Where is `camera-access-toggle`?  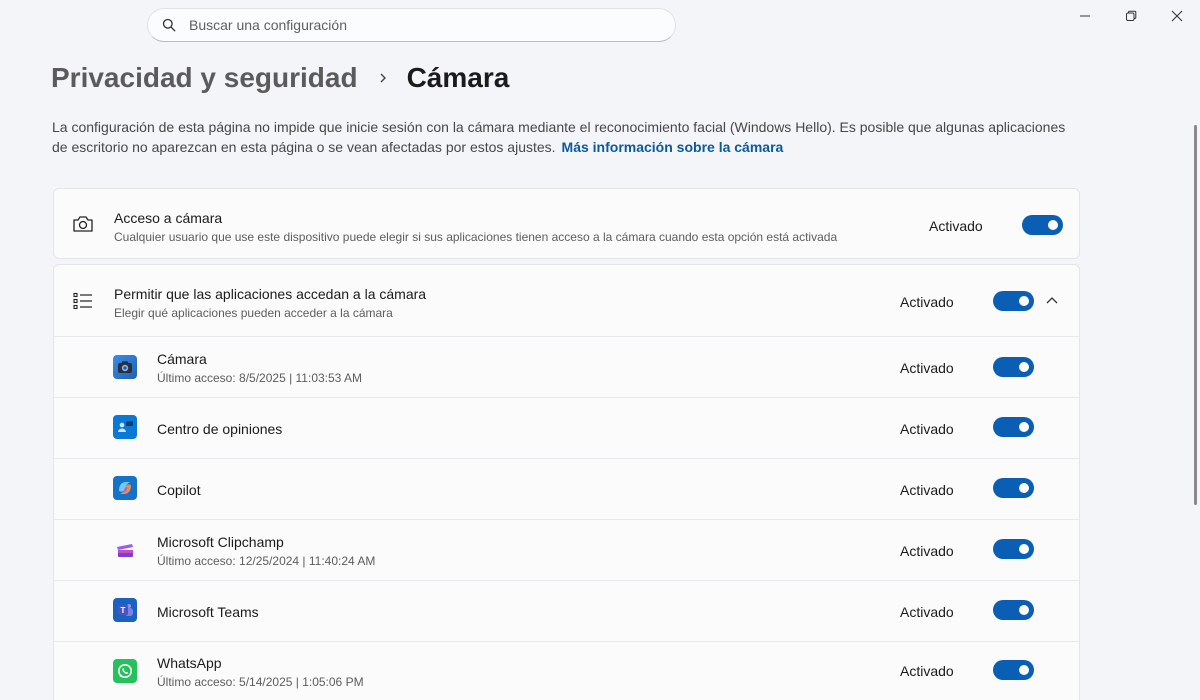
camera-access-toggle is located at coordinates (1042, 225).